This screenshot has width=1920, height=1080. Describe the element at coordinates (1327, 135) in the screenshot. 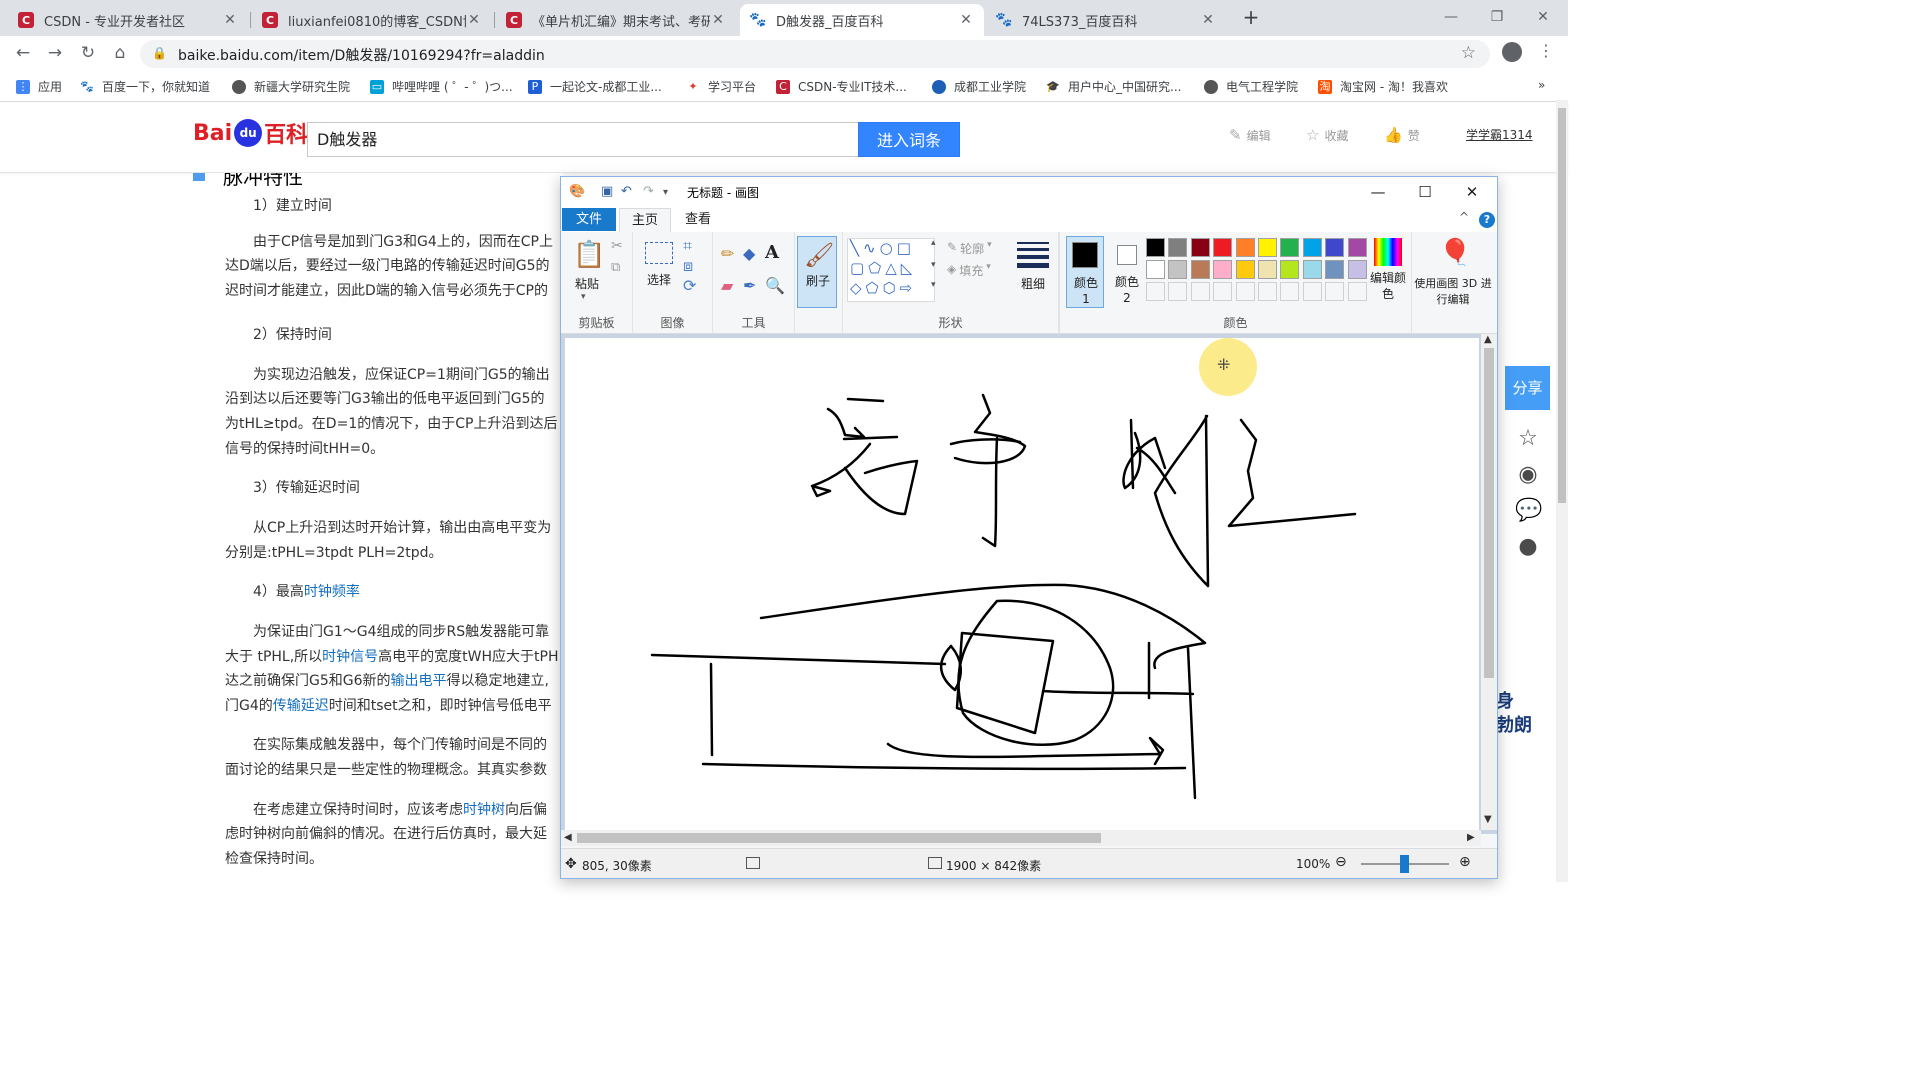

I see `favorite-button: ☆ 收藏` at that location.